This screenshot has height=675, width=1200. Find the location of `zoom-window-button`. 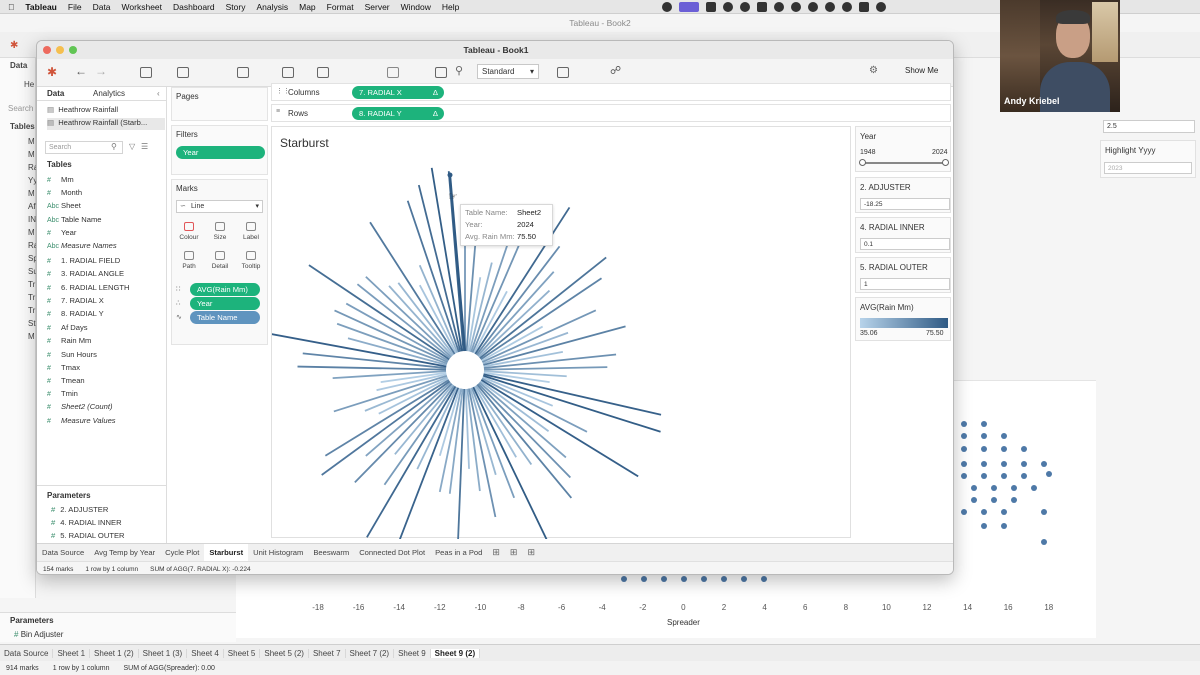

zoom-window-button is located at coordinates (73, 50).